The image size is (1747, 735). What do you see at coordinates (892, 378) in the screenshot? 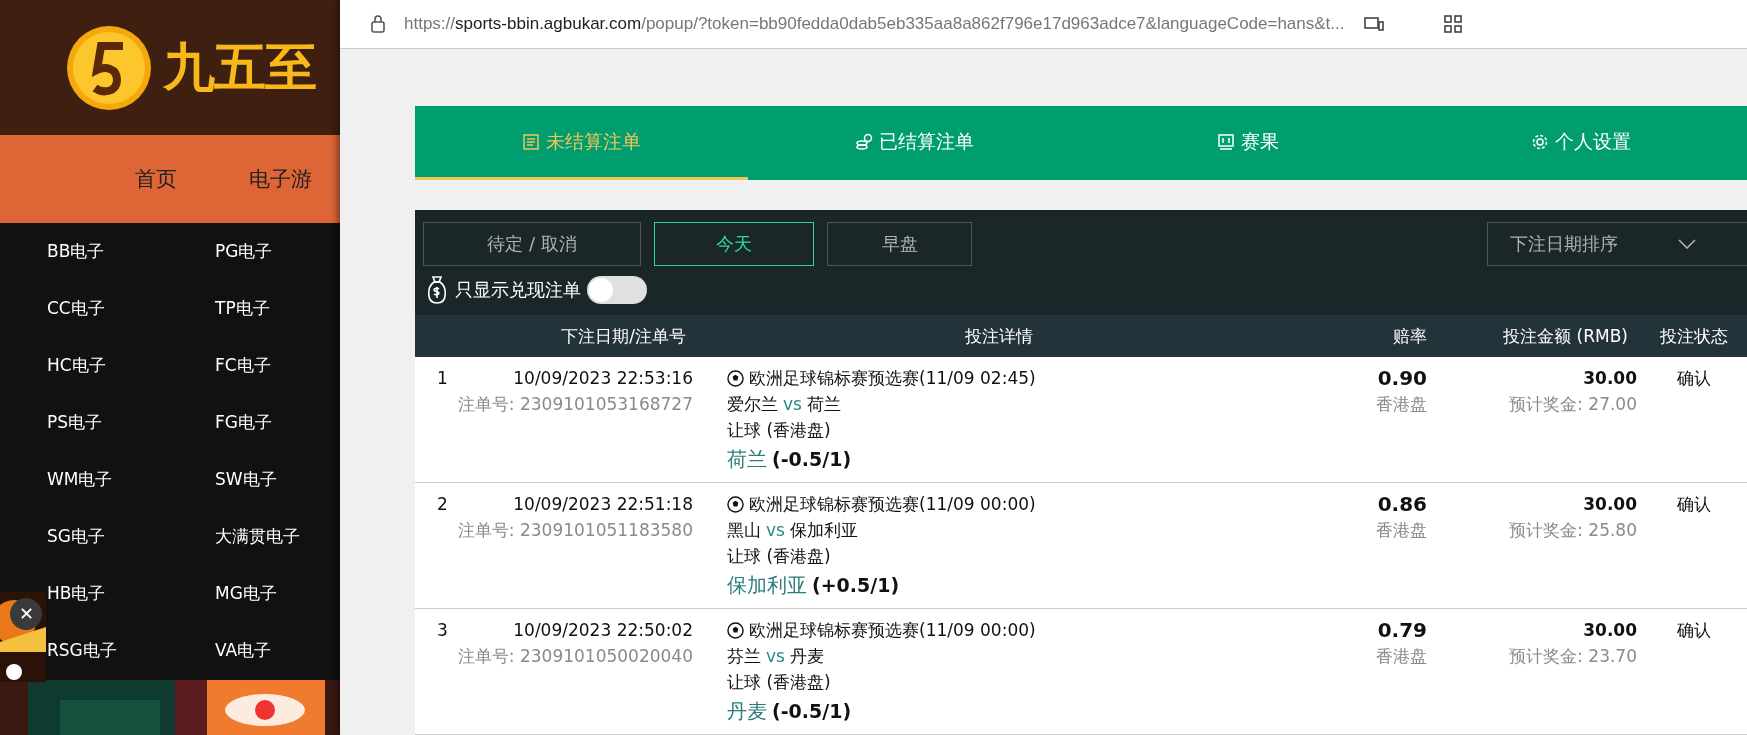
I see `league-name: 欧洲足球锦标赛预选赛(11/09 02:45)` at bounding box center [892, 378].